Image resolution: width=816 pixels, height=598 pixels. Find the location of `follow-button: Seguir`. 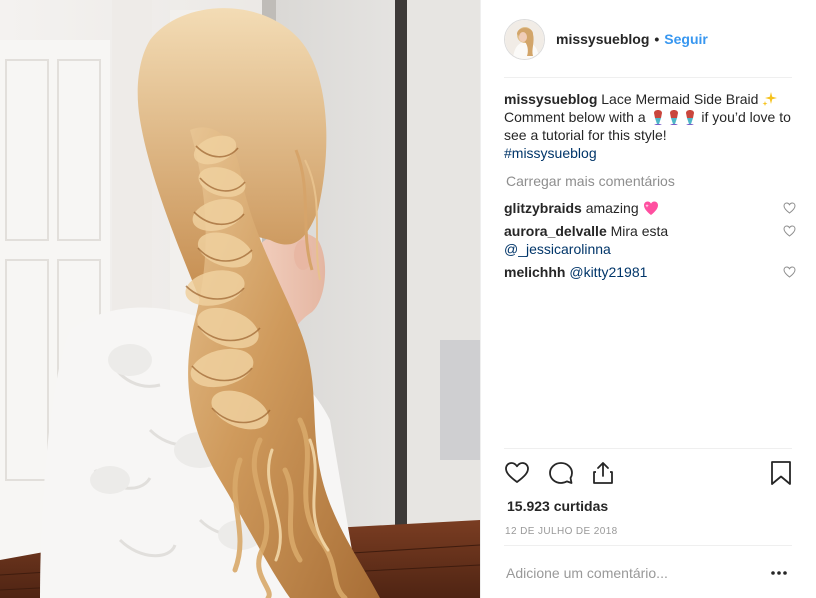

follow-button: Seguir is located at coordinates (686, 39).